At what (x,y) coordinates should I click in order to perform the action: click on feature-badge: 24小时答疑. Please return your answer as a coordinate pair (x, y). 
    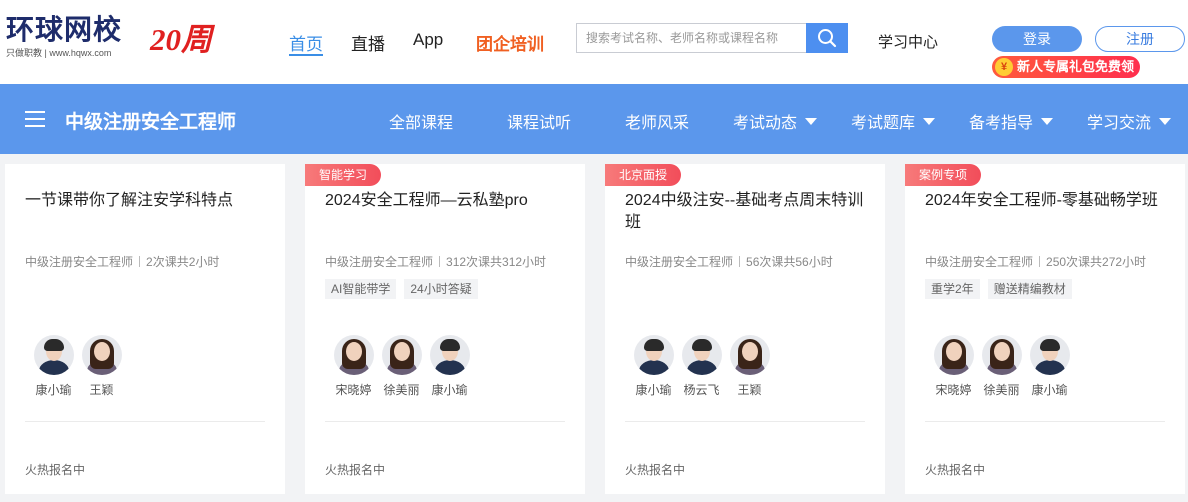
    Looking at the image, I should click on (441, 289).